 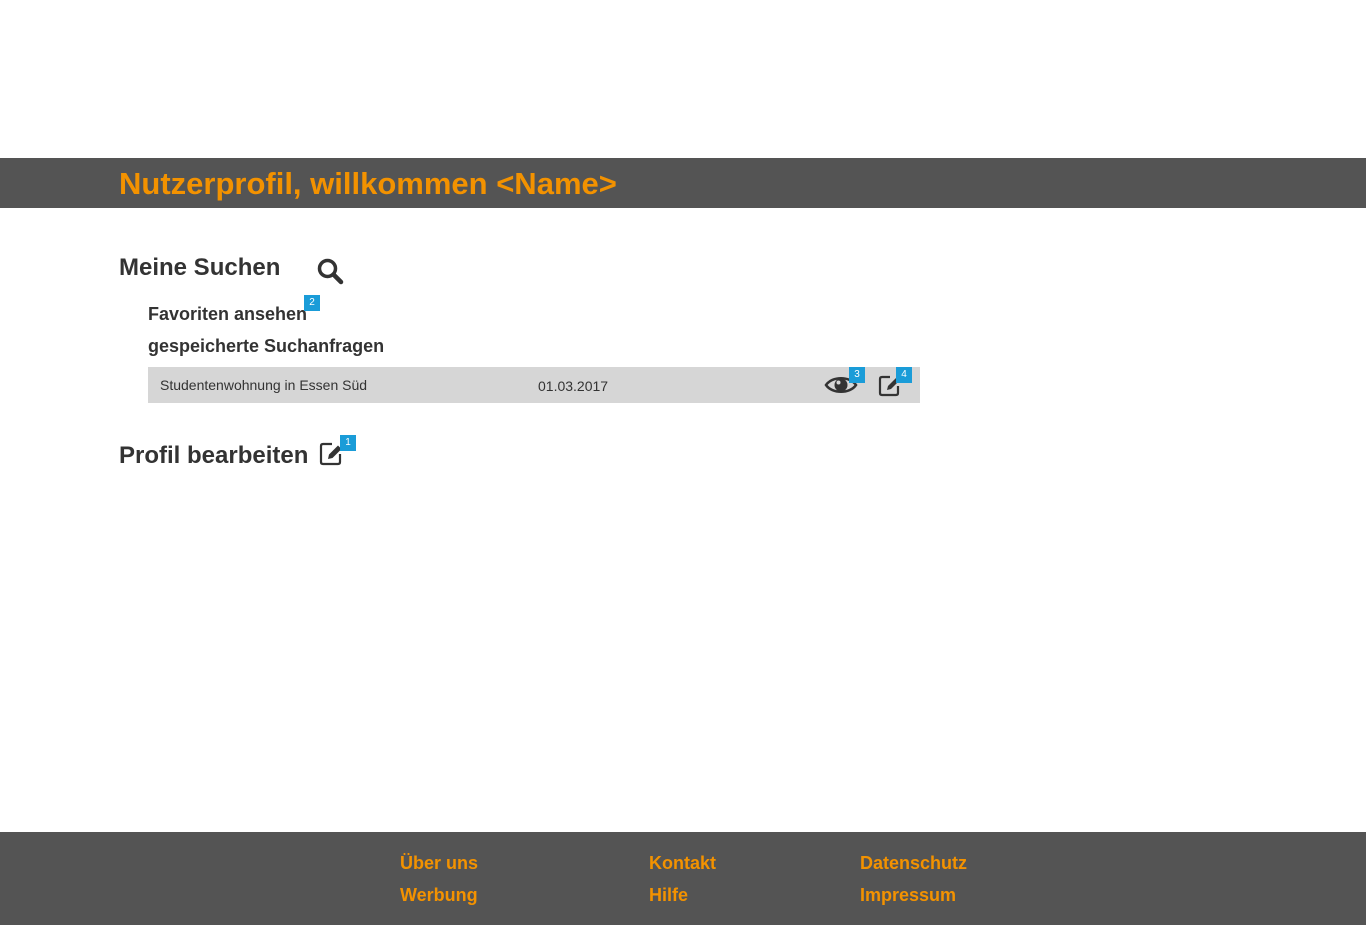 What do you see at coordinates (227, 314) in the screenshot?
I see `favorites-link: Favoriten ansehen` at bounding box center [227, 314].